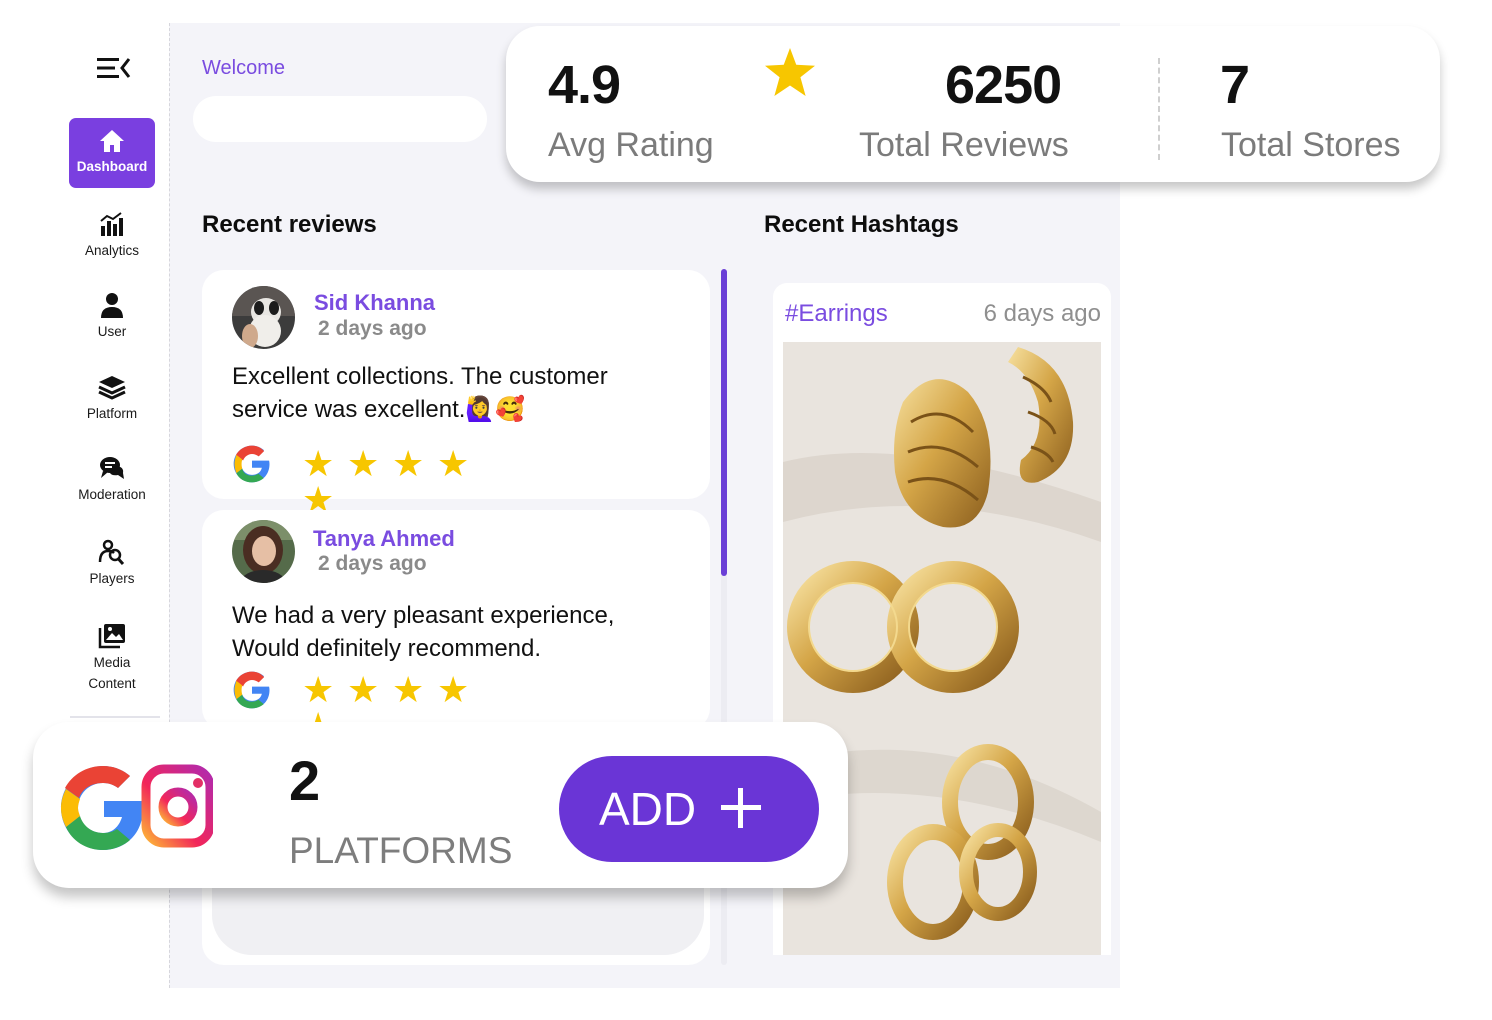  What do you see at coordinates (1159, 109) in the screenshot?
I see `stats-divider` at bounding box center [1159, 109].